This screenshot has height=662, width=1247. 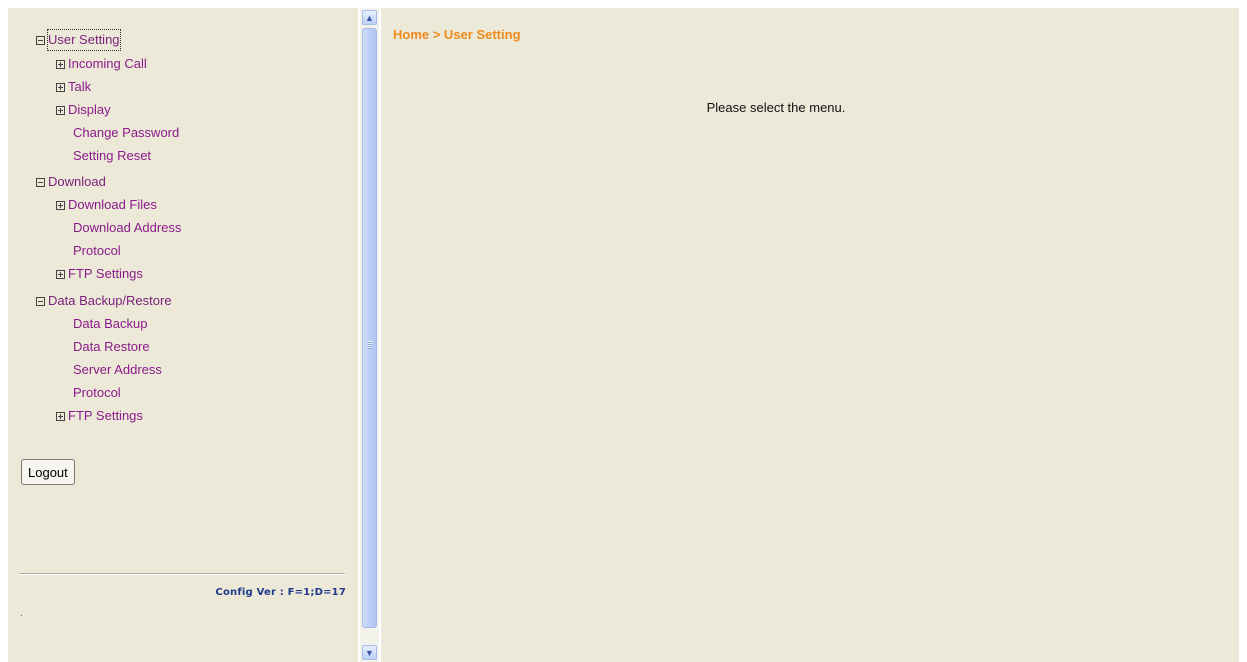 I want to click on tree-item: Server Address, so click(x=117, y=370).